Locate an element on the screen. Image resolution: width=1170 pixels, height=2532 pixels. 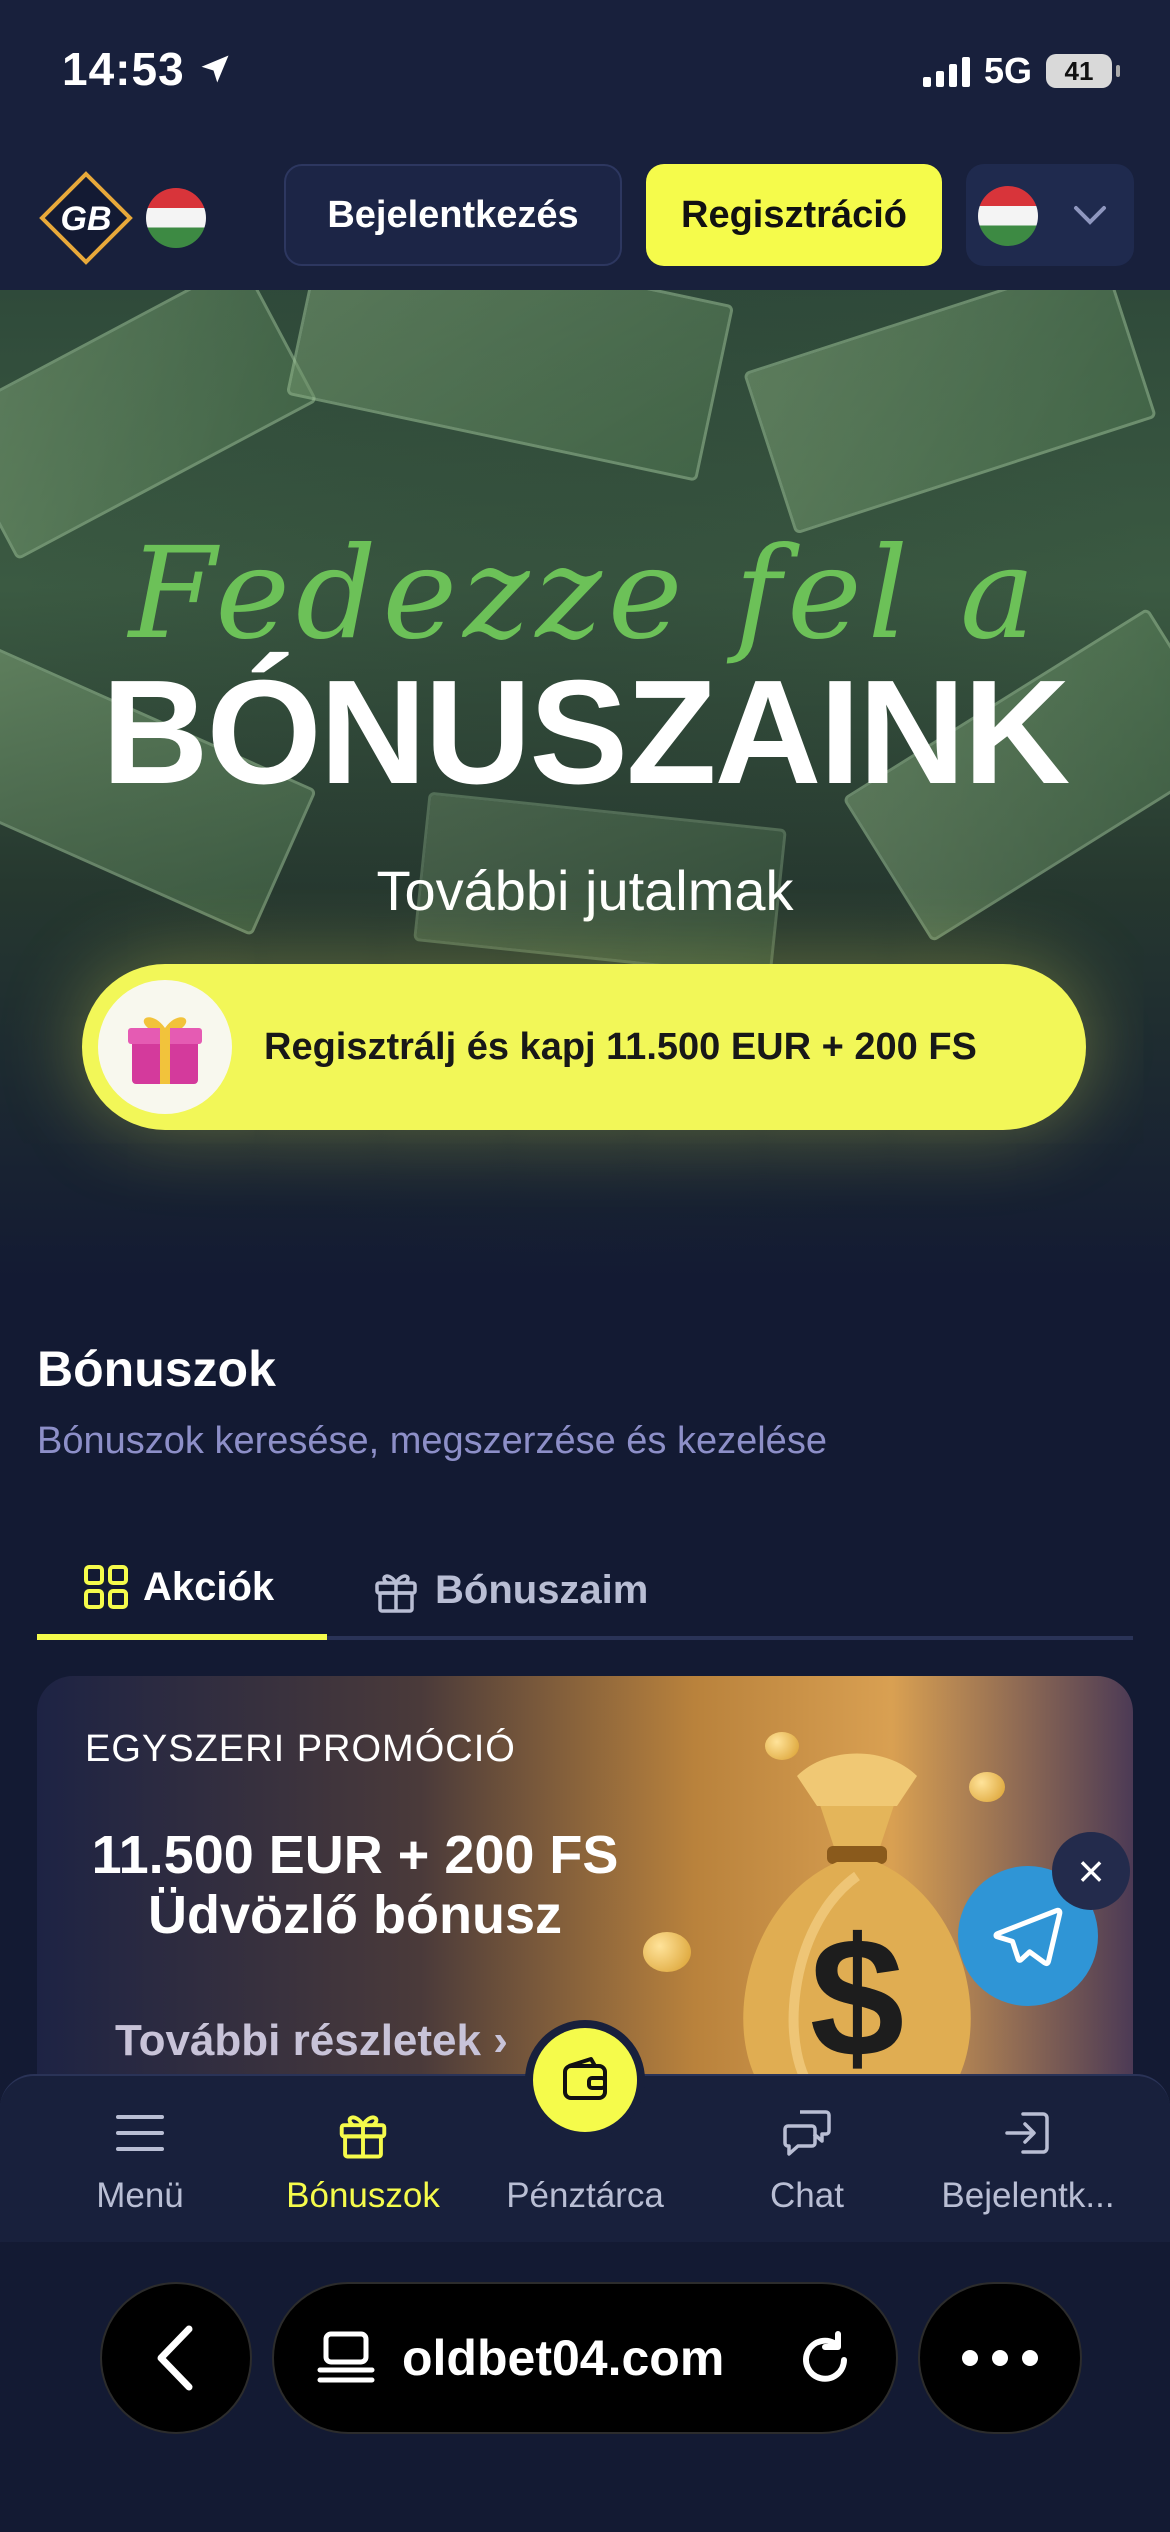
tab-akciok: Akciók is located at coordinates (182, 1590).